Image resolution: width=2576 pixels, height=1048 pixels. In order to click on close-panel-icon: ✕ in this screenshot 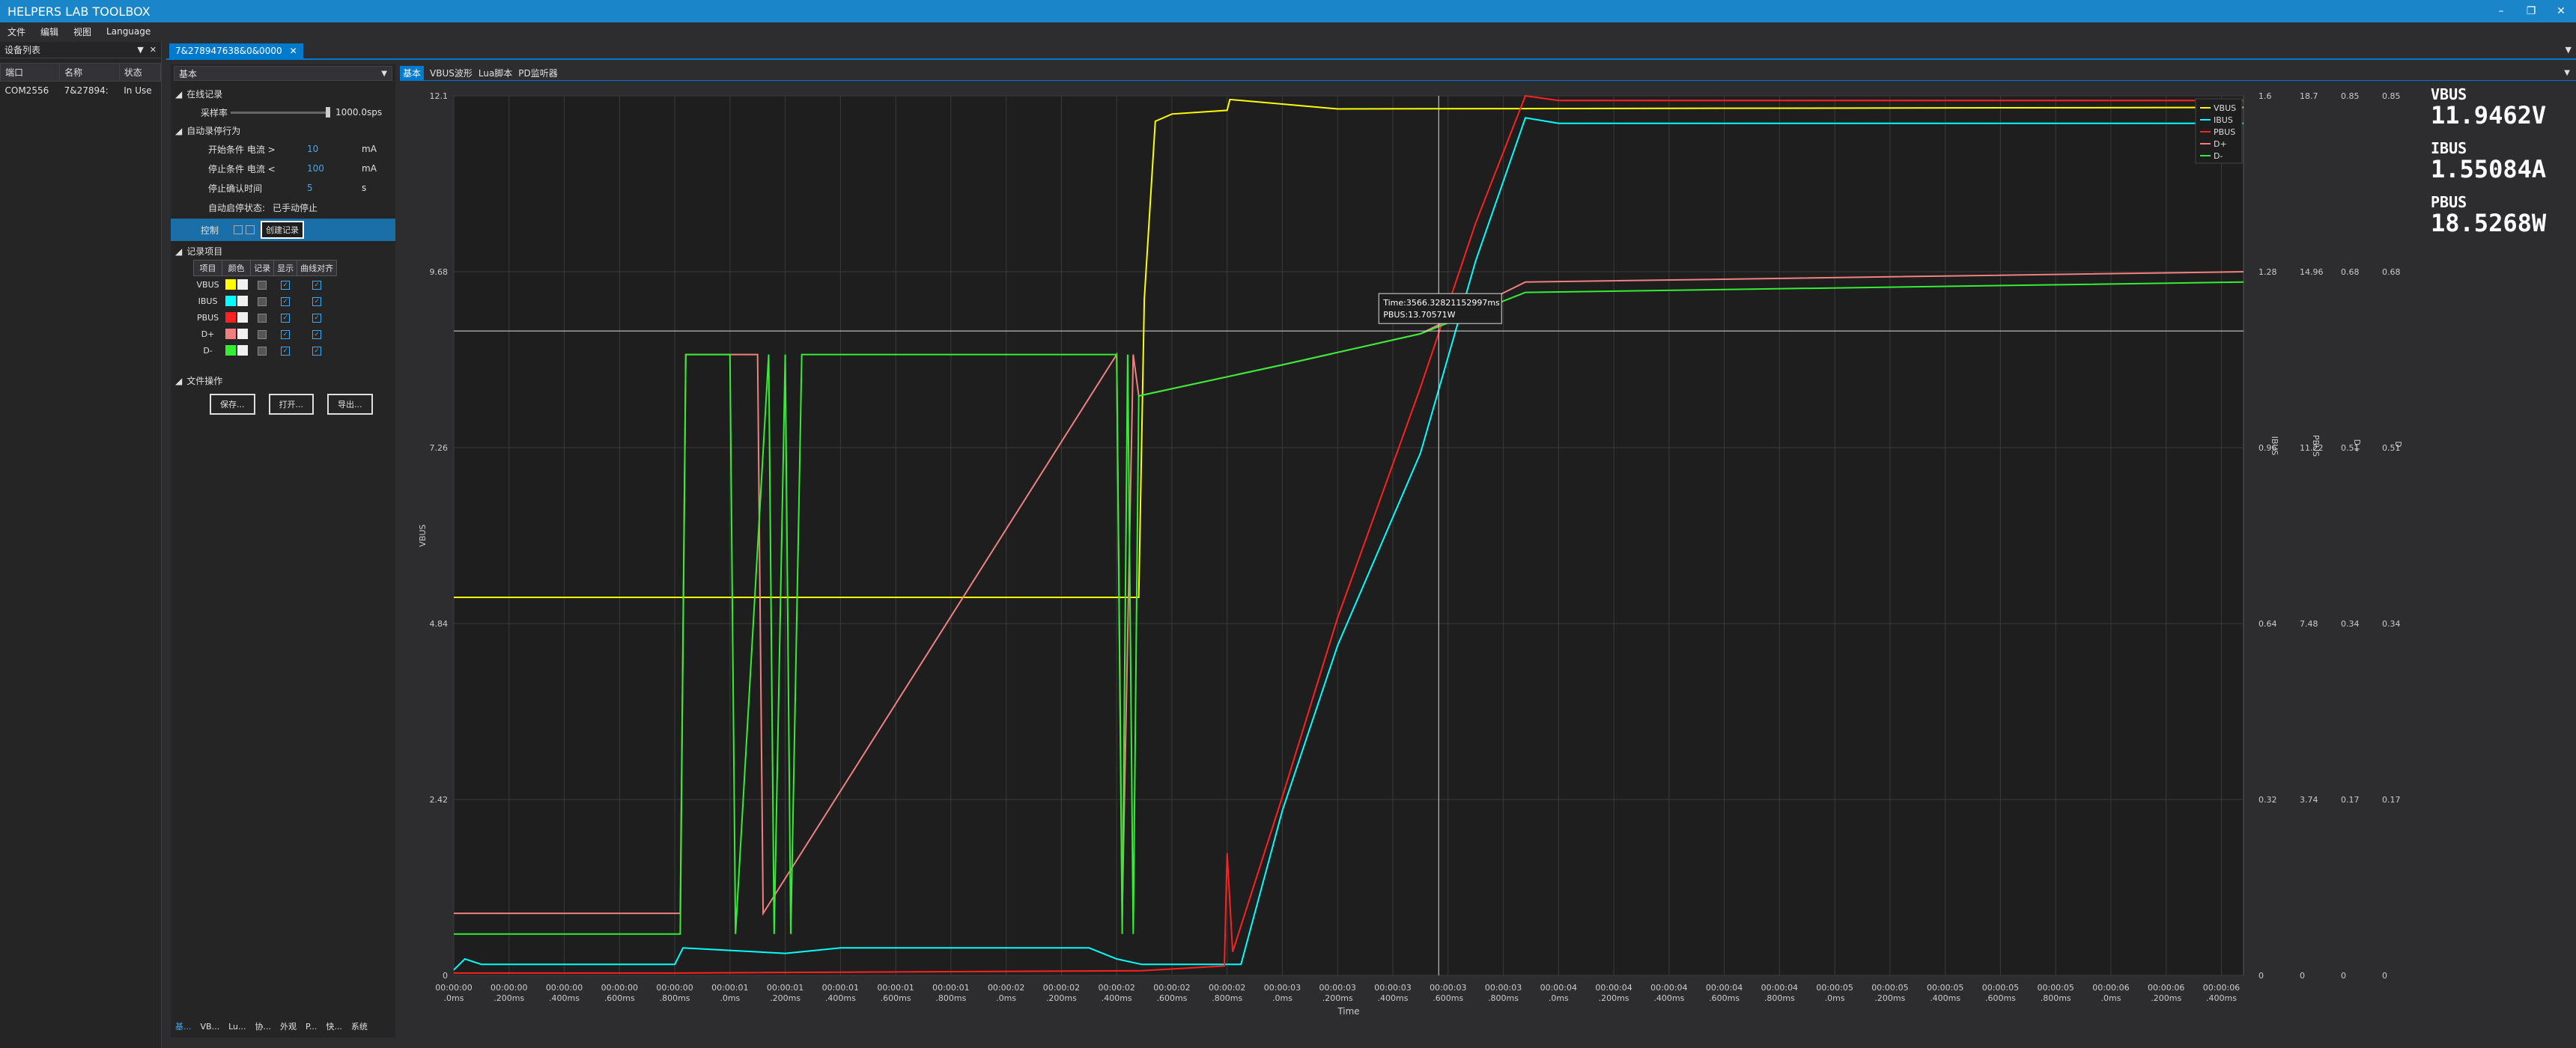, I will do `click(153, 50)`.